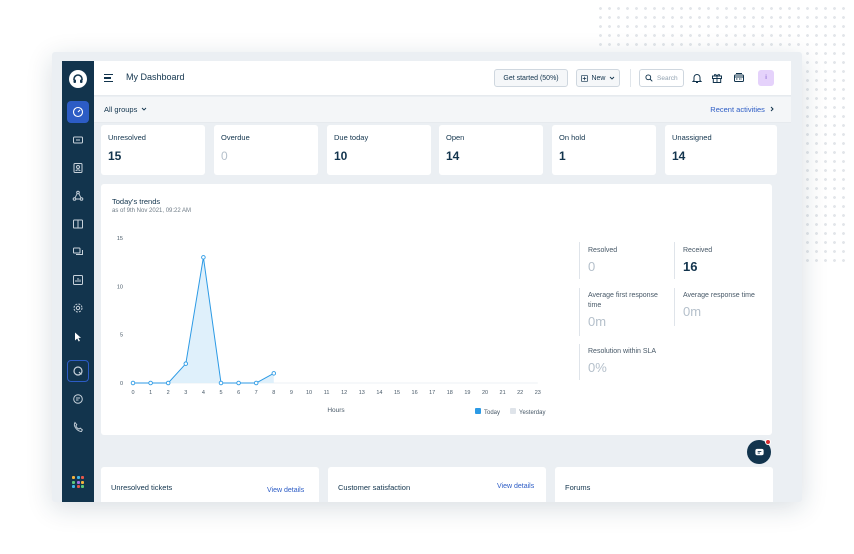 This screenshot has height=554, width=854. Describe the element at coordinates (698, 250) in the screenshot. I see `metric-label: Received` at that location.